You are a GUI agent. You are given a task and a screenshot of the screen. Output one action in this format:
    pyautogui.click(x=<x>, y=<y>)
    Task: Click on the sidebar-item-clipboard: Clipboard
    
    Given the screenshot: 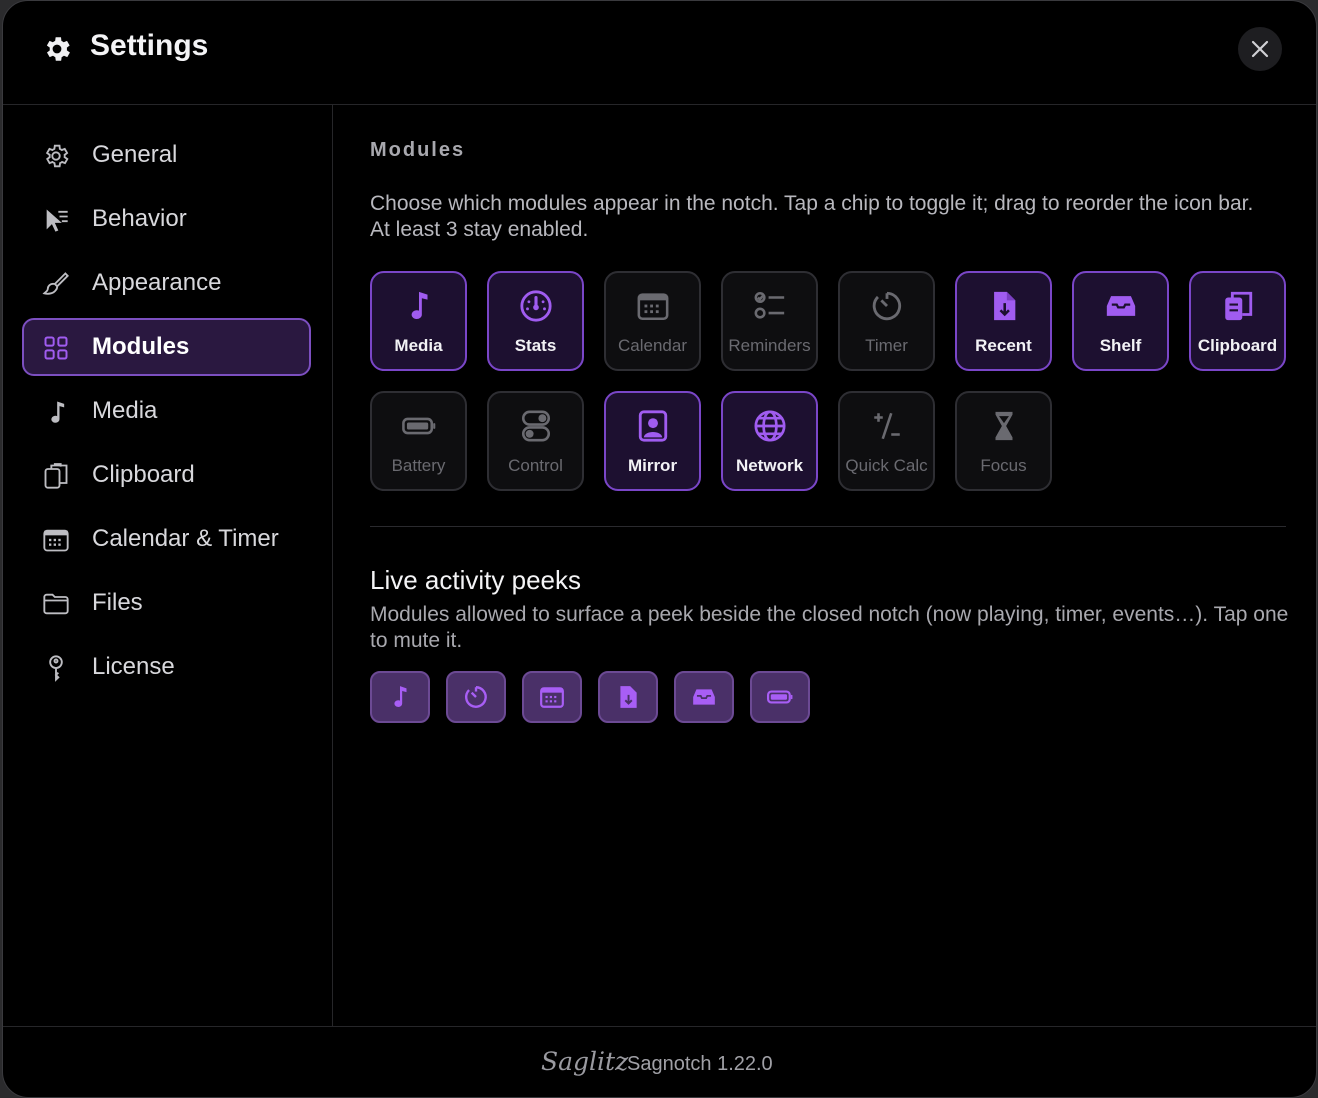 What is the action you would take?
    pyautogui.click(x=166, y=475)
    